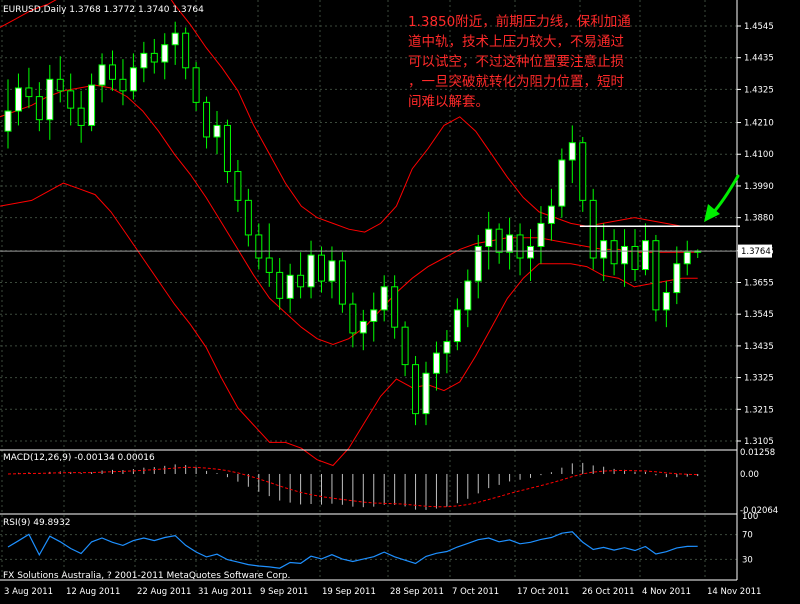 The image size is (800, 604). Describe the element at coordinates (750, 517) in the screenshot. I see `rsi-axis-label: 100` at that location.